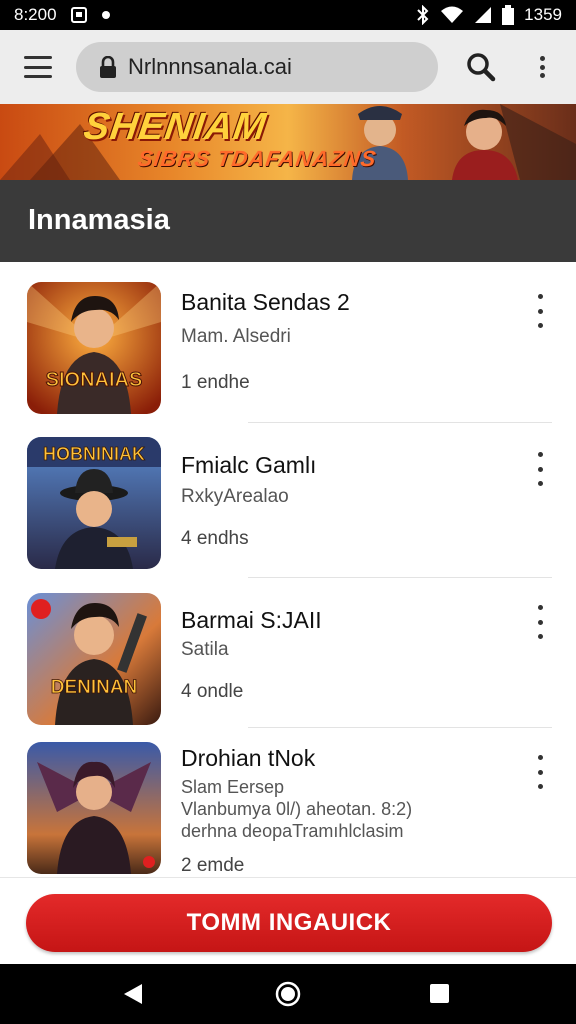 The width and height of the screenshot is (576, 1024). I want to click on promo-banner: SHENIAM SIBRS TDAFANAZNS, so click(288, 142).